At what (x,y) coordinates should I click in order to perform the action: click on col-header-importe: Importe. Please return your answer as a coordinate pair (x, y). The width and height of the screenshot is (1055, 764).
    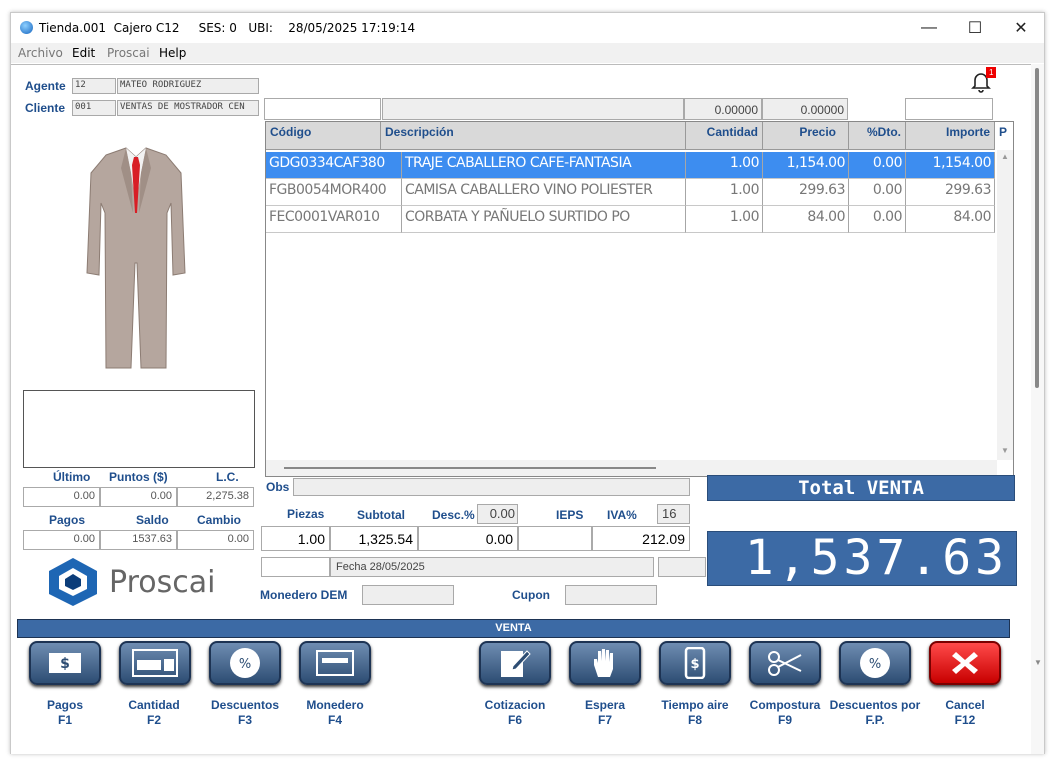
    Looking at the image, I should click on (950, 136).